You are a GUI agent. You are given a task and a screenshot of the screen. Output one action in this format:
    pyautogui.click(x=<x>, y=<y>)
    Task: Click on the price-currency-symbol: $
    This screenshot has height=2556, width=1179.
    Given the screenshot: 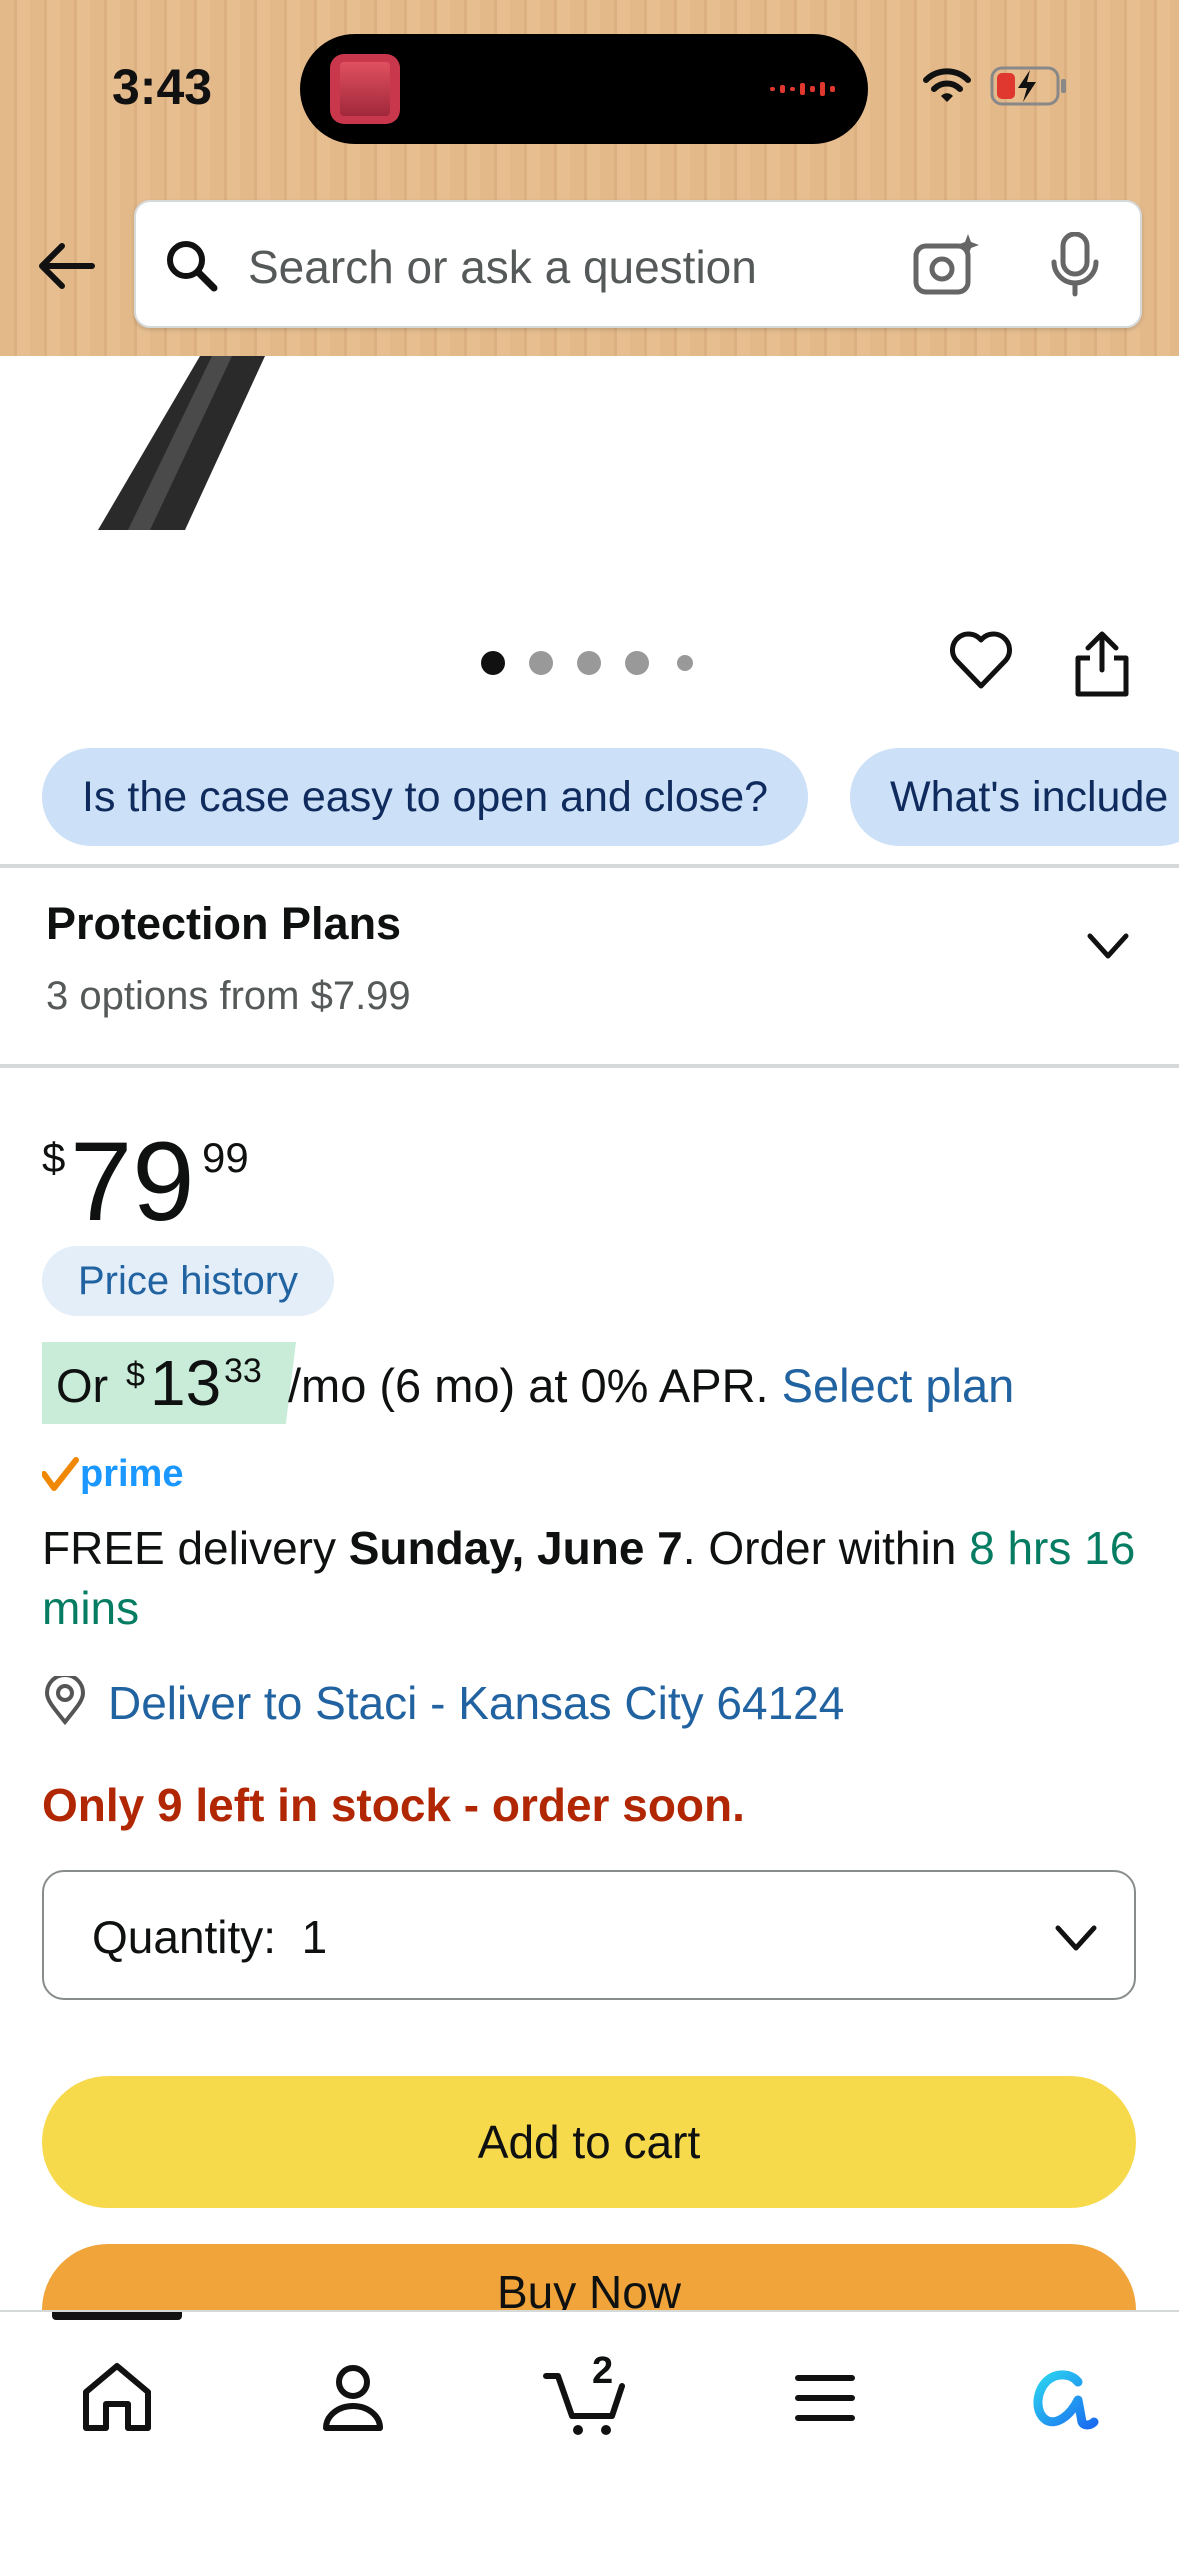 What is the action you would take?
    pyautogui.click(x=54, y=1157)
    